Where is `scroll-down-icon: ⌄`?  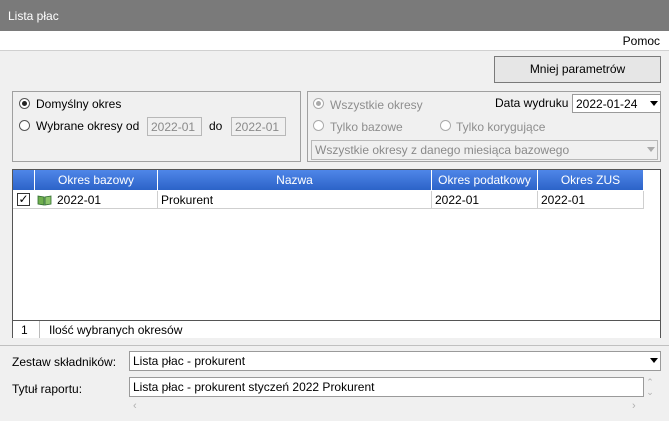
scroll-down-icon: ⌄ is located at coordinates (650, 392).